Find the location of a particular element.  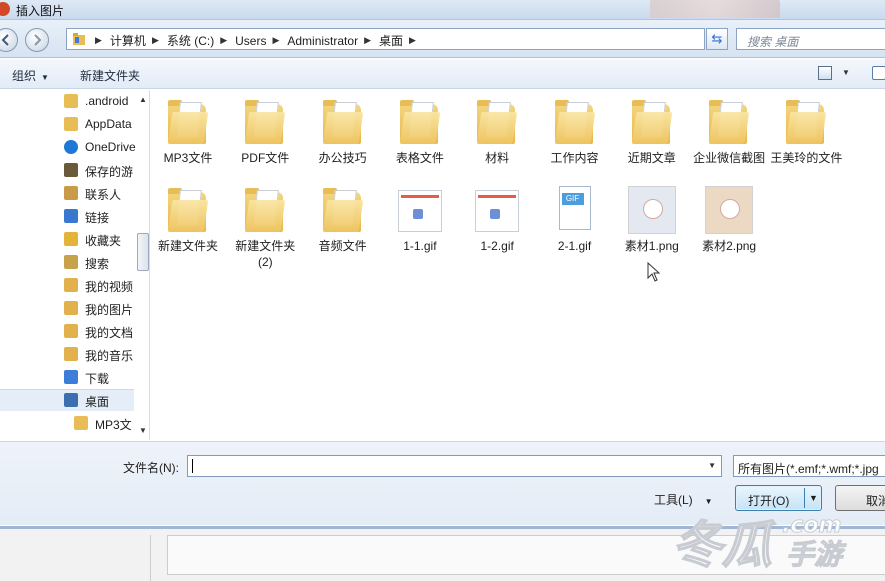

nav-item: 我的图片 is located at coordinates (67, 308).